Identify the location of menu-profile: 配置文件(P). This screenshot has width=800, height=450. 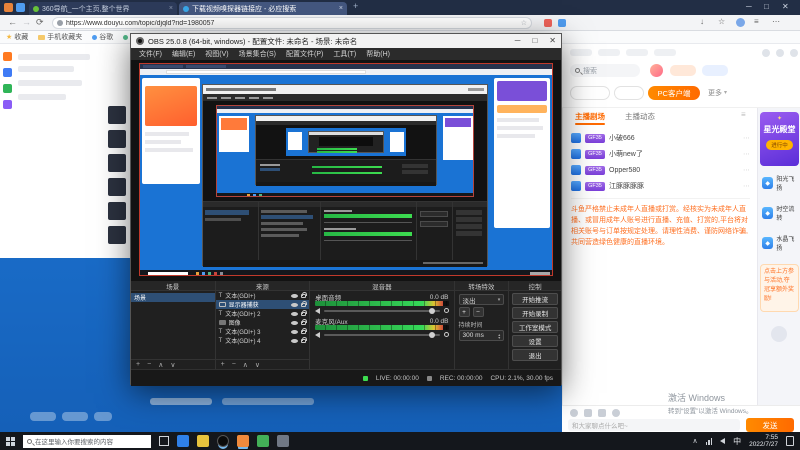
(304, 54).